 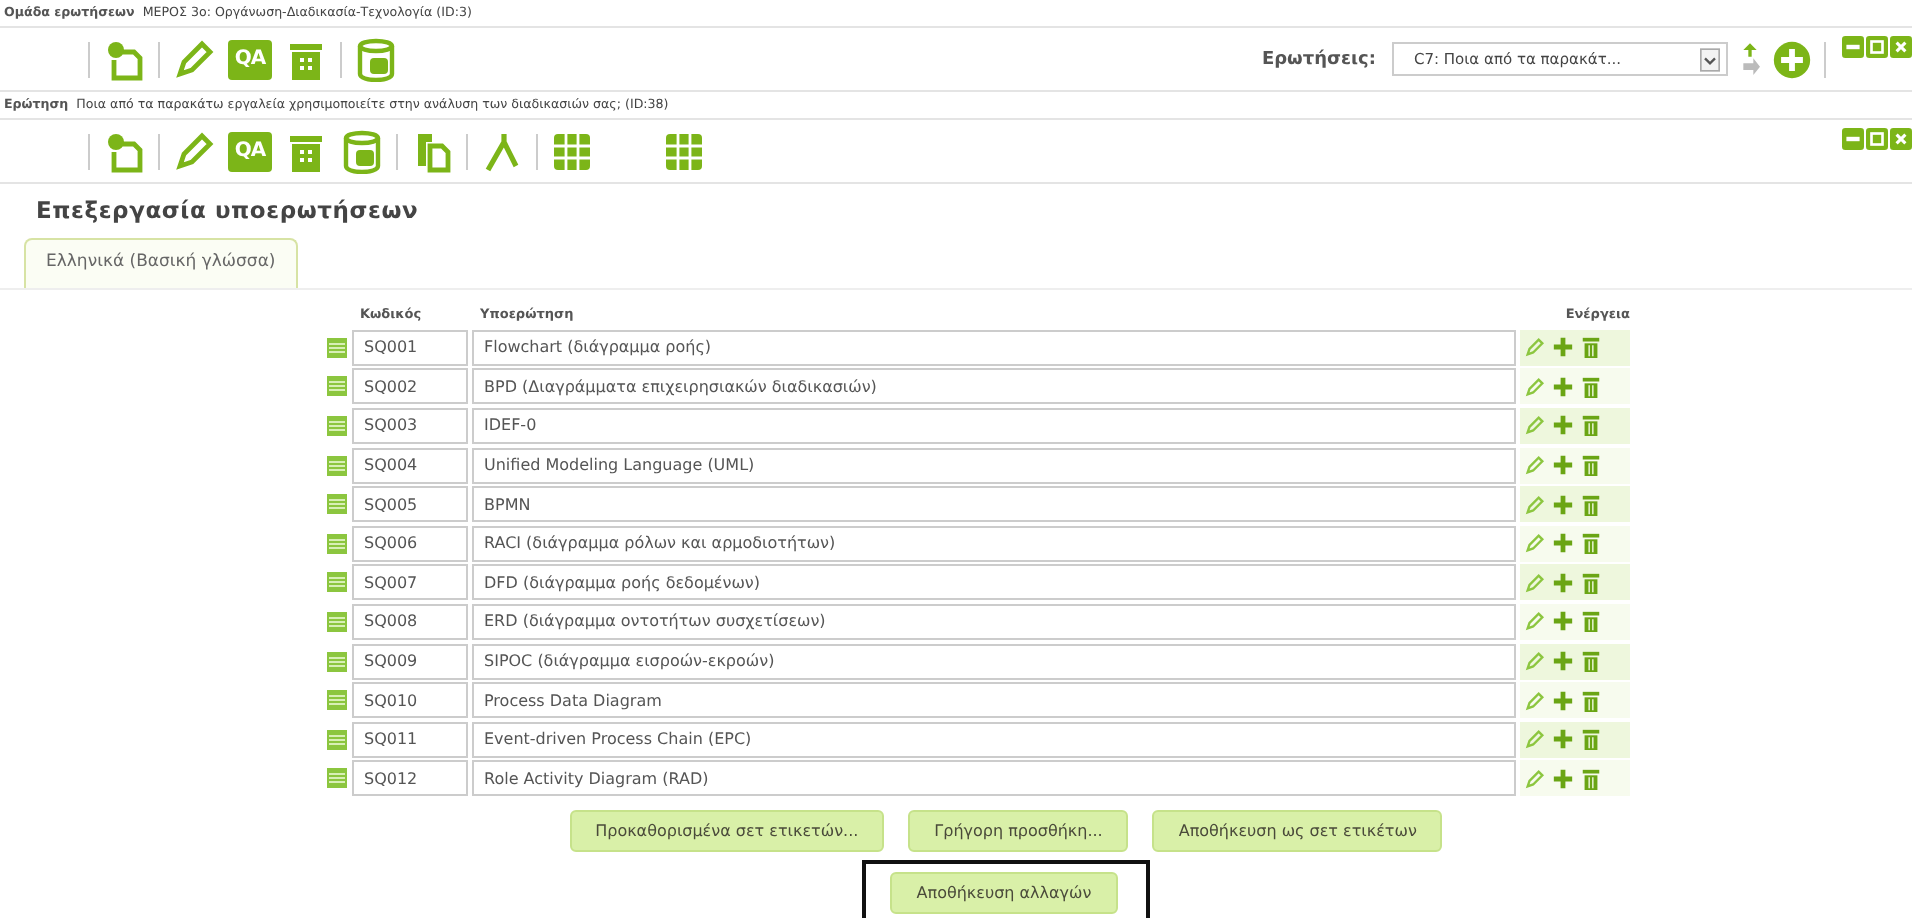 What do you see at coordinates (410, 778) in the screenshot?
I see `code-field: SQ012` at bounding box center [410, 778].